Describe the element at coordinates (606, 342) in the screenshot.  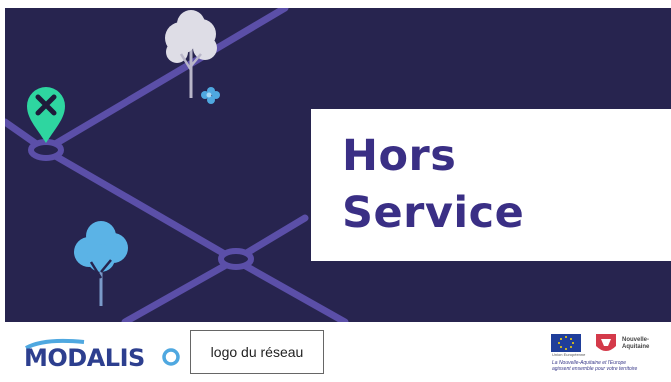
I see `region-crest-icon` at that location.